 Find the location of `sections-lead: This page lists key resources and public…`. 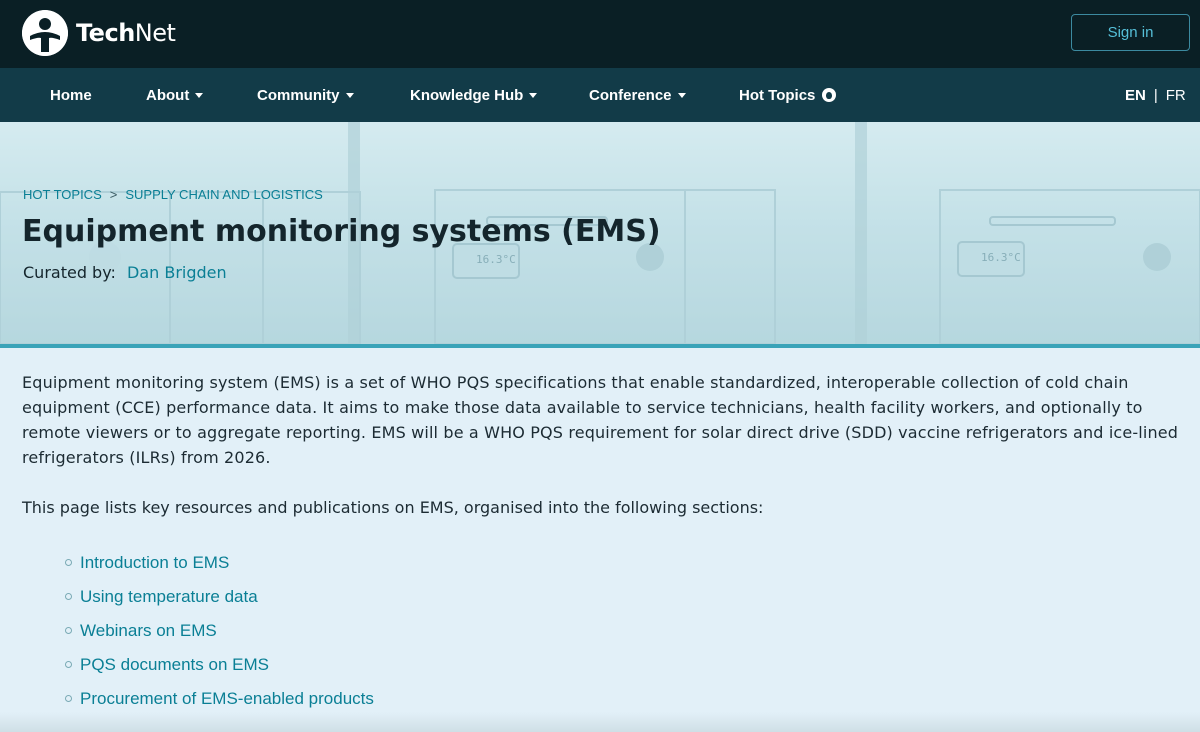

sections-lead: This page lists key resources and public… is located at coordinates (393, 507).